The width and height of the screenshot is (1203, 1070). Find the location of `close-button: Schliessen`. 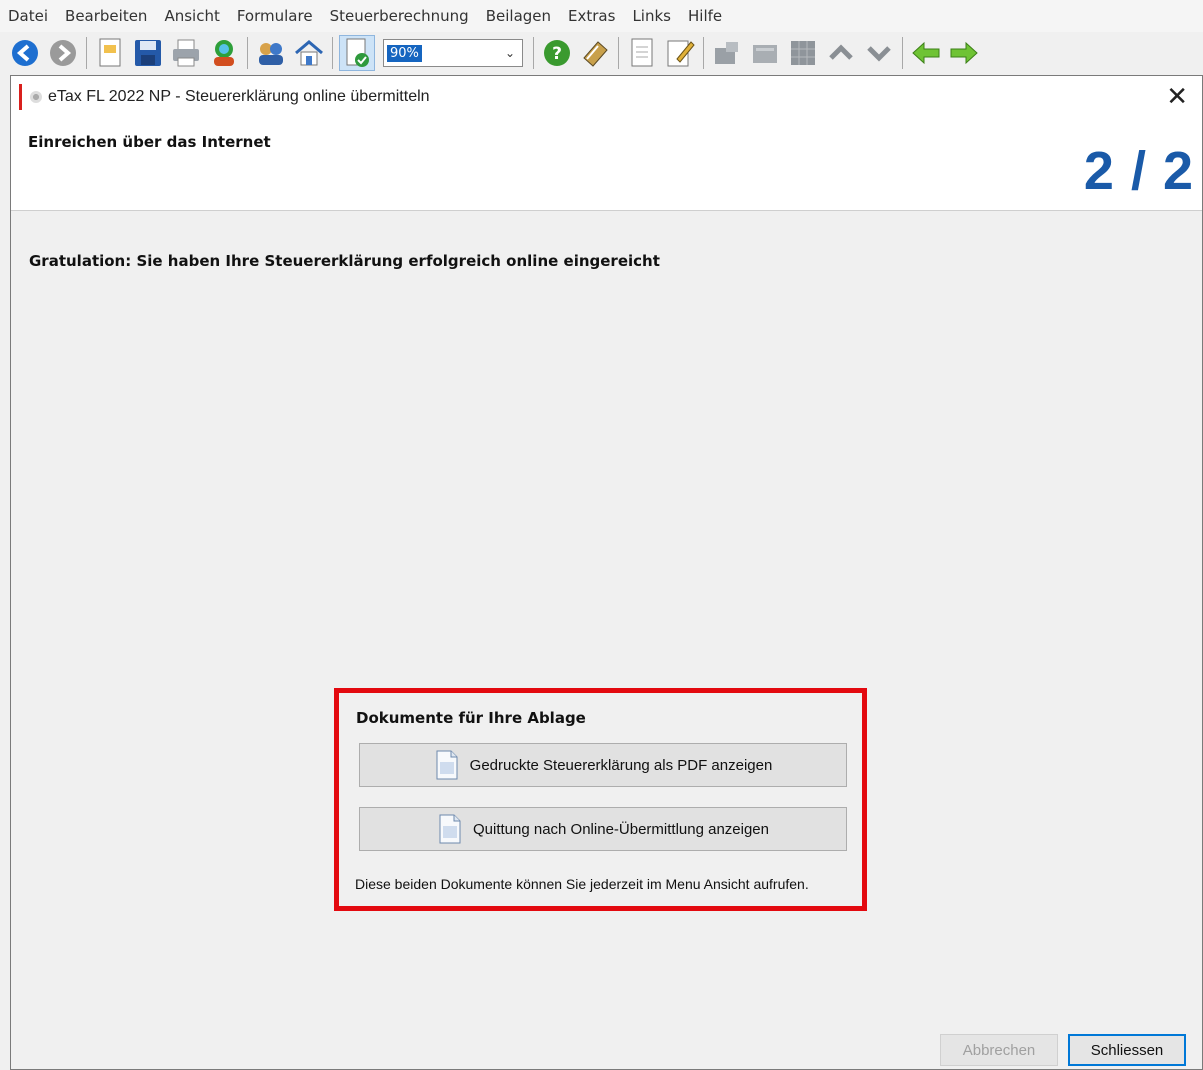

close-button: Schliessen is located at coordinates (1127, 1050).